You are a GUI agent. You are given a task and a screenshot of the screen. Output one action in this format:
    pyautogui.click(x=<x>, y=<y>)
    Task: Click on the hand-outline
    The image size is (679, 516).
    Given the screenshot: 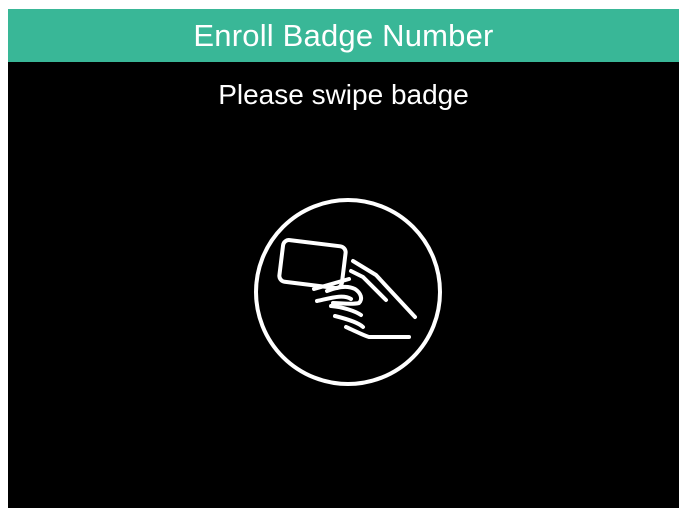 What is the action you would take?
    pyautogui.click(x=383, y=289)
    